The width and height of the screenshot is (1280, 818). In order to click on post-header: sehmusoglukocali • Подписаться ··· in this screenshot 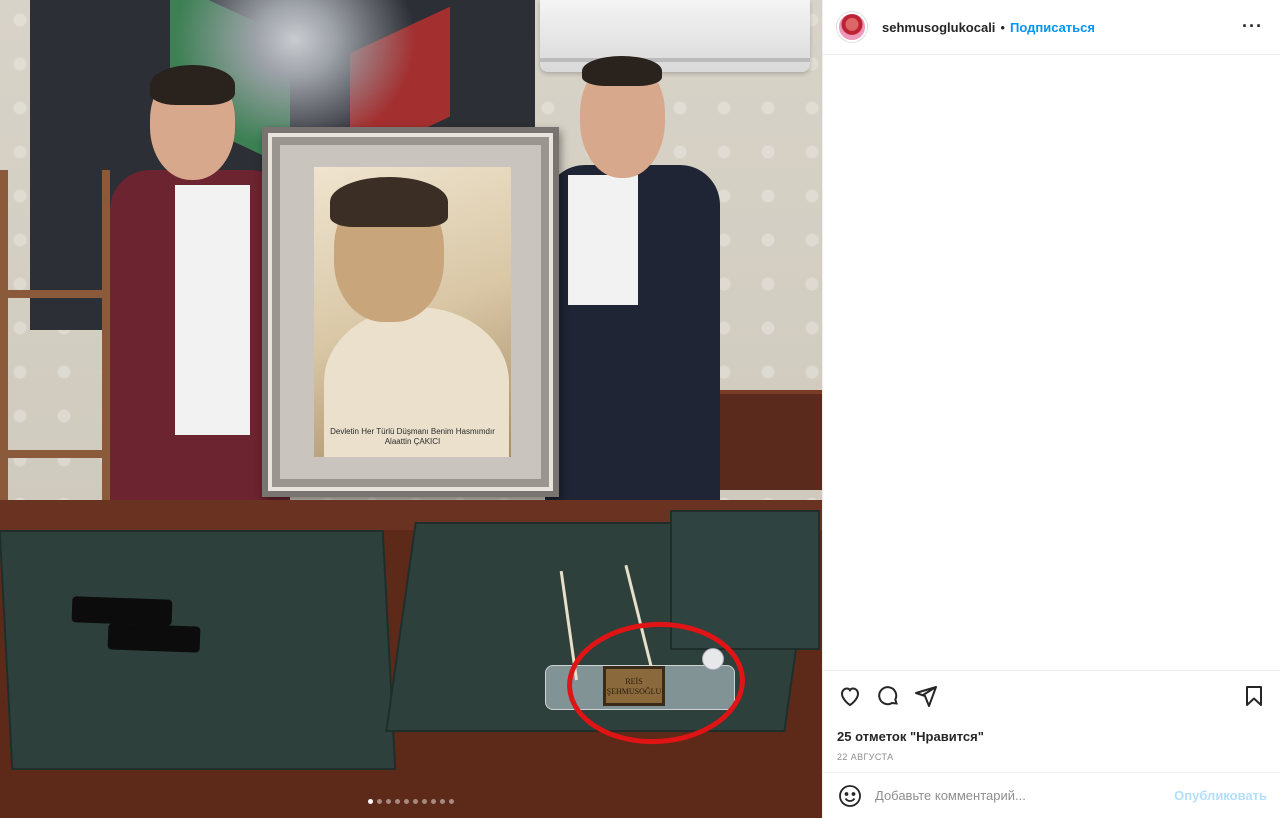, I will do `click(1051, 27)`.